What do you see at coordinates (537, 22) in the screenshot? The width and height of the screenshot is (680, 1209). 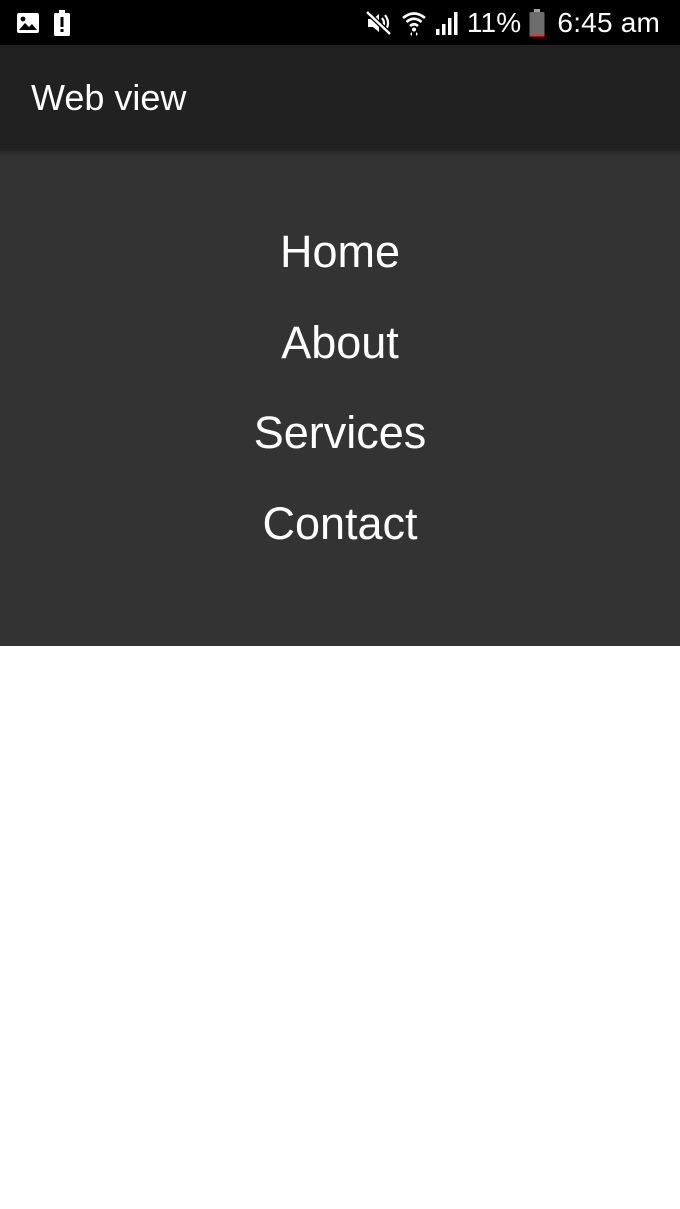 I see `battery-icon` at bounding box center [537, 22].